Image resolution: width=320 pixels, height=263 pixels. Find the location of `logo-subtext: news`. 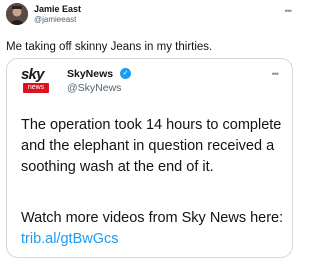

logo-subtext: news is located at coordinates (36, 88).